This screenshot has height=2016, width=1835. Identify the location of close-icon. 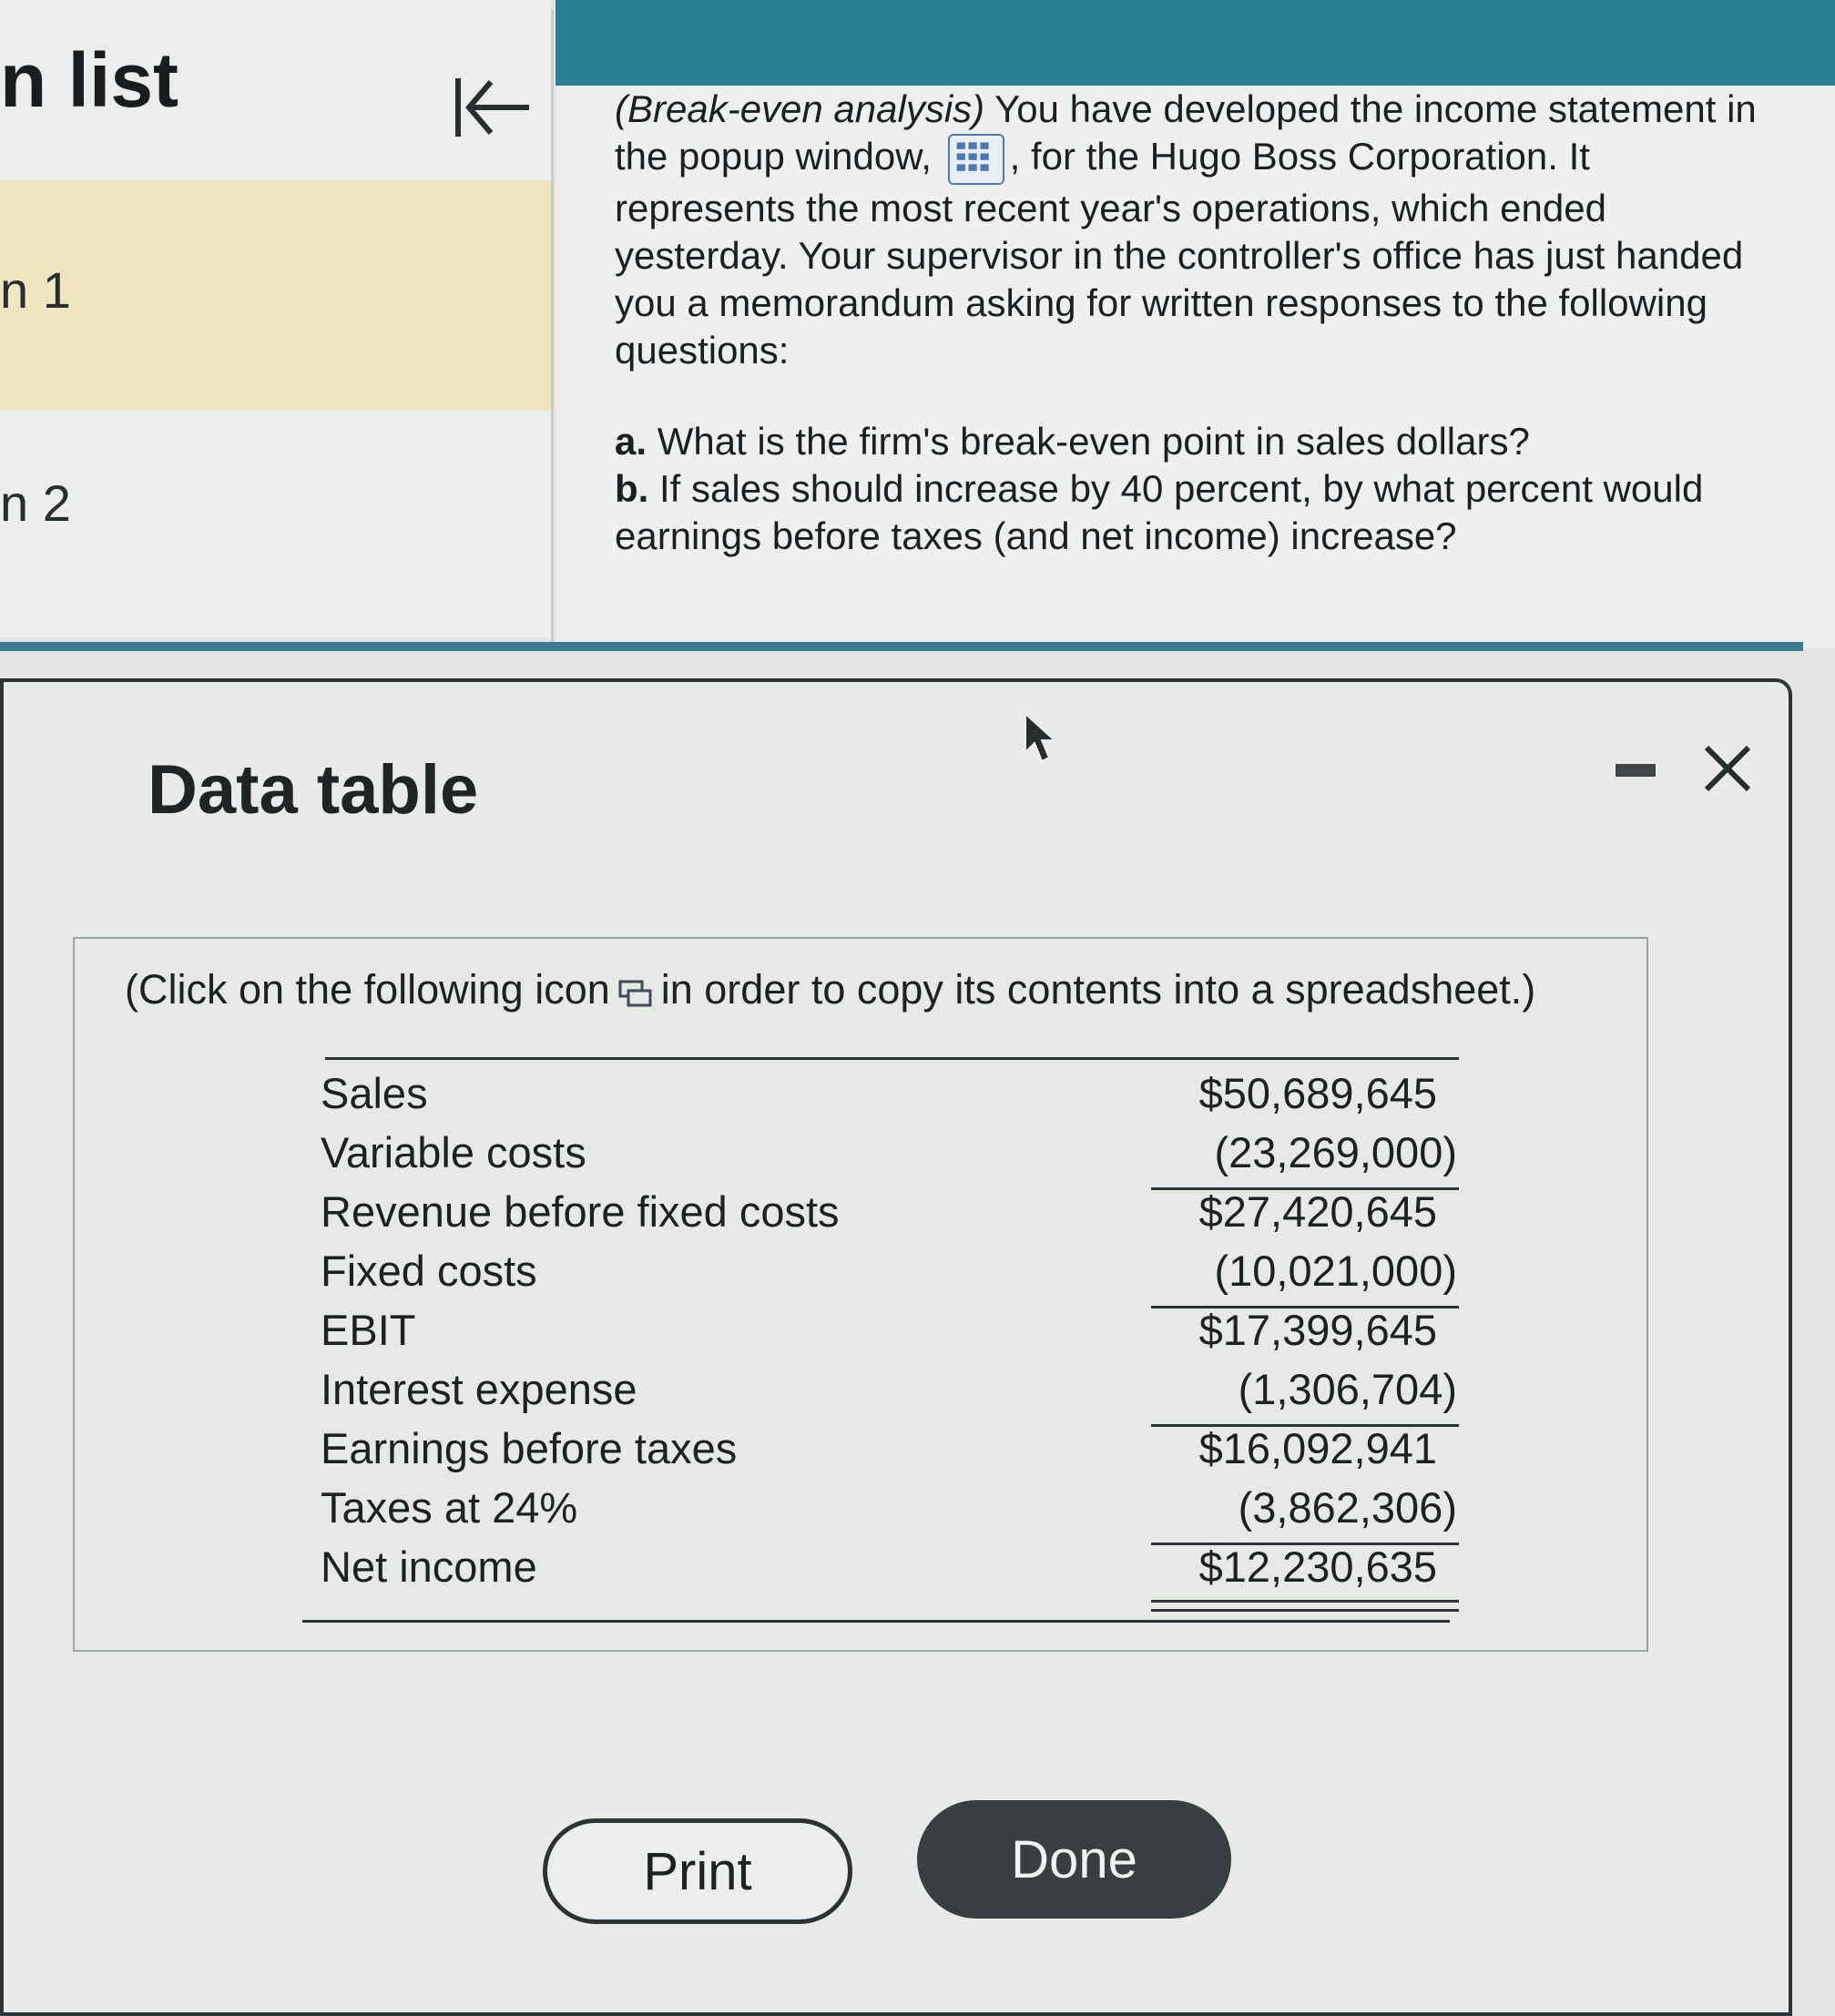
(1727, 768).